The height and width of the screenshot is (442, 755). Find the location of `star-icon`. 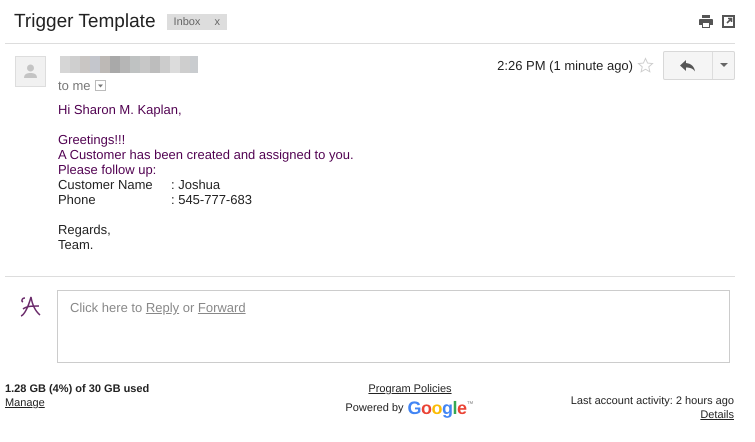

star-icon is located at coordinates (645, 65).